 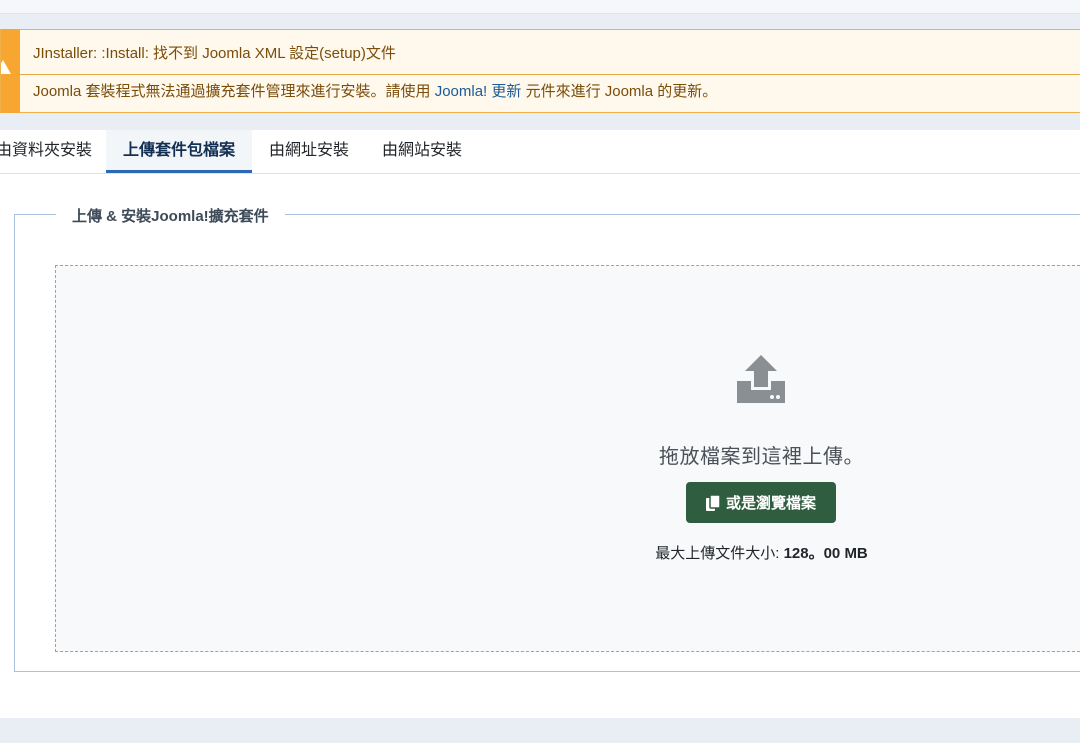 I want to click on alert-message-before: Joomla 套裝程式無法通過擴充套件管理來進行安裝。請使用, so click(x=234, y=91).